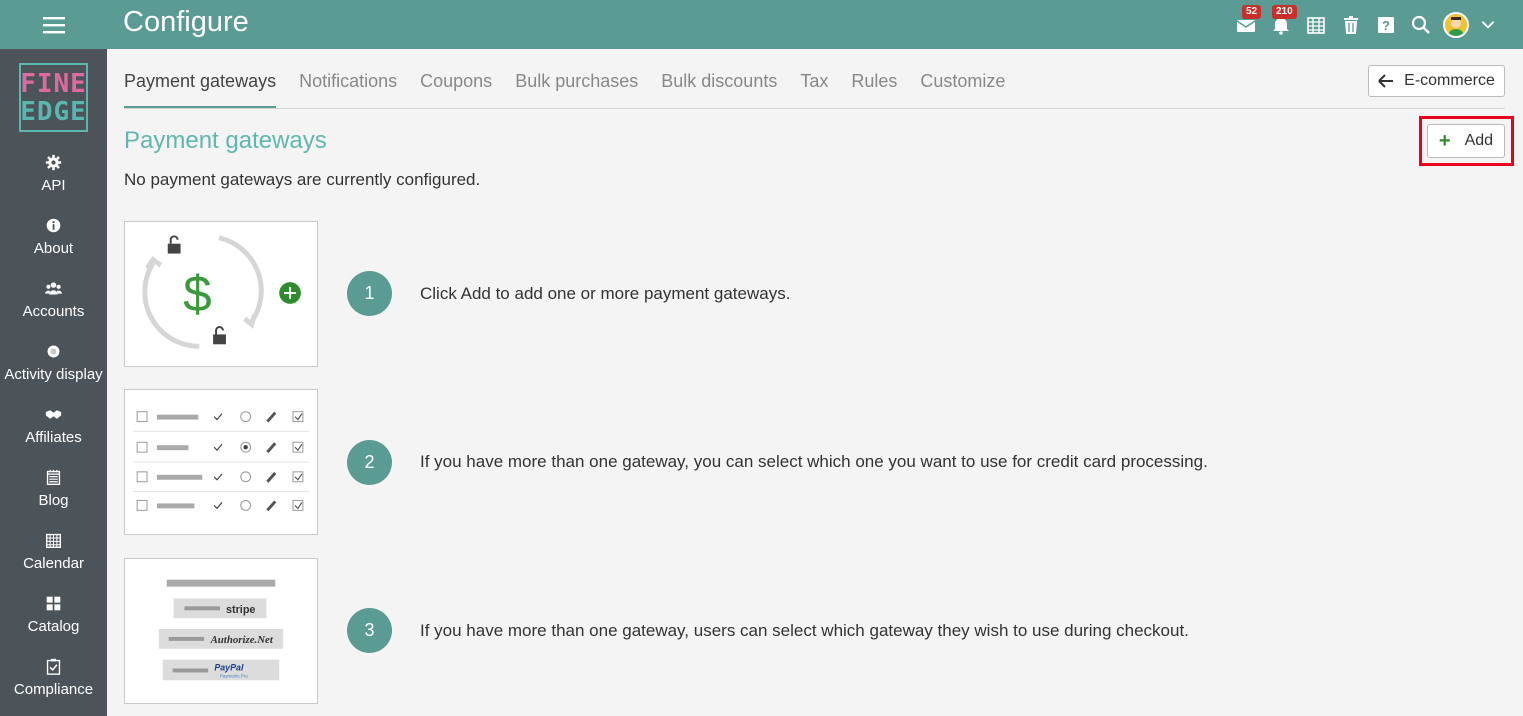 This screenshot has height=716, width=1523. Describe the element at coordinates (814, 108) in the screenshot. I see `tab-divider` at that location.